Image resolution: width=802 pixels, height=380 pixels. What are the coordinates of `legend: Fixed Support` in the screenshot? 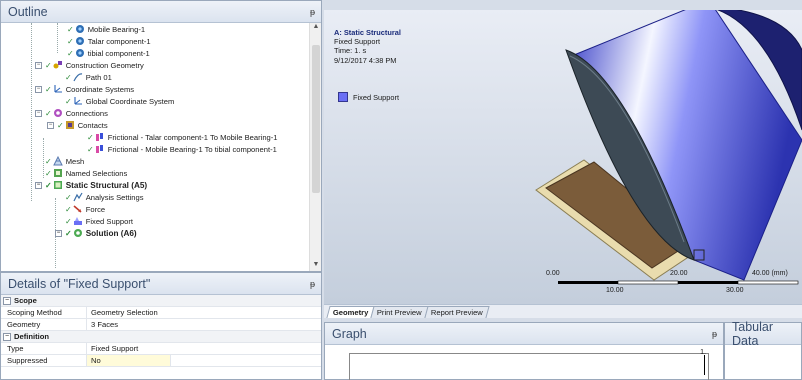 It's located at (368, 97).